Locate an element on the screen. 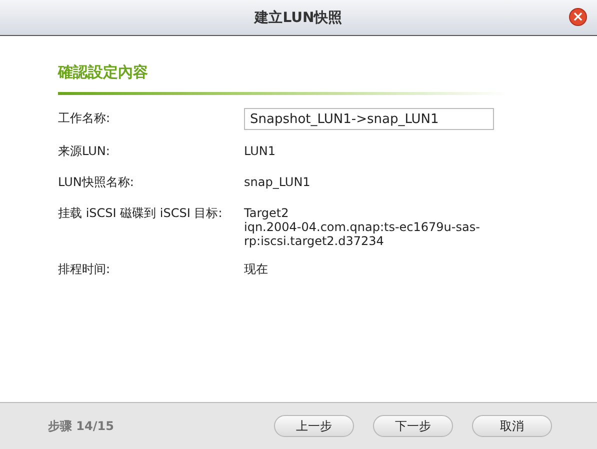 The height and width of the screenshot is (449, 597). field-label: 来源LUN: is located at coordinates (84, 151).